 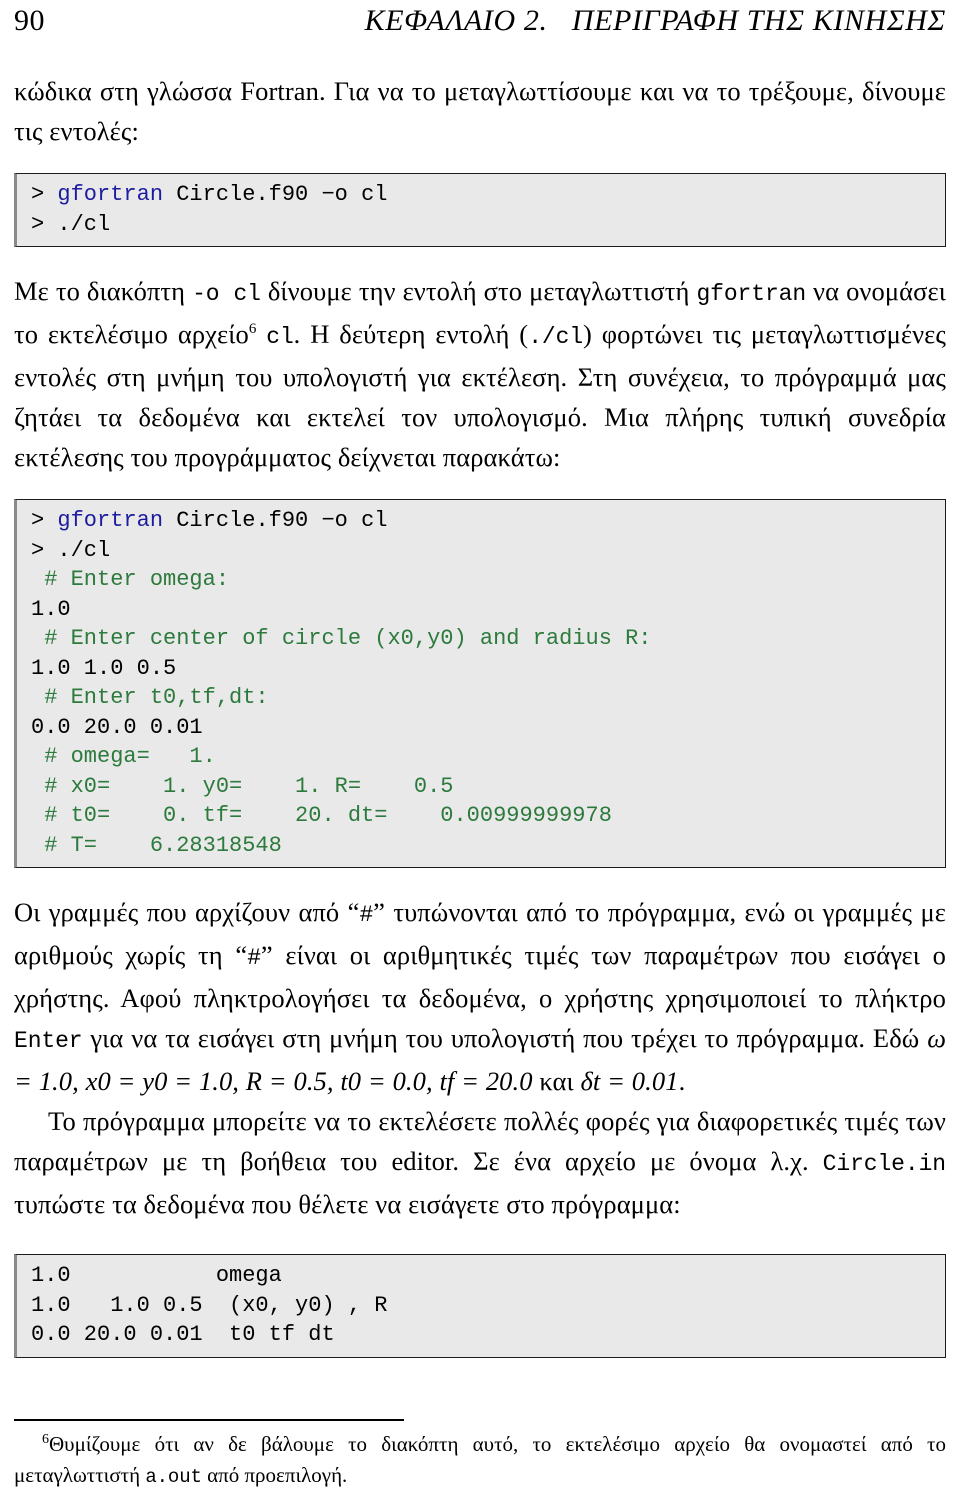 What do you see at coordinates (366, 915) in the screenshot?
I see `p3-hash-1: #` at bounding box center [366, 915].